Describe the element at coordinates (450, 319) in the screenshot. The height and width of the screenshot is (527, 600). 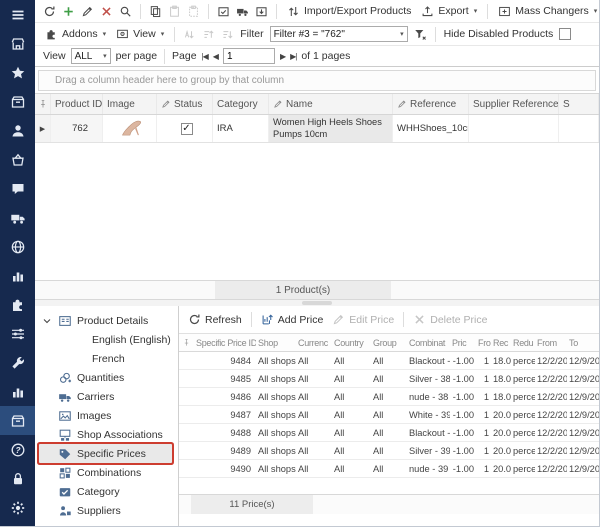
I see `delete-price-button: Delete Price` at that location.